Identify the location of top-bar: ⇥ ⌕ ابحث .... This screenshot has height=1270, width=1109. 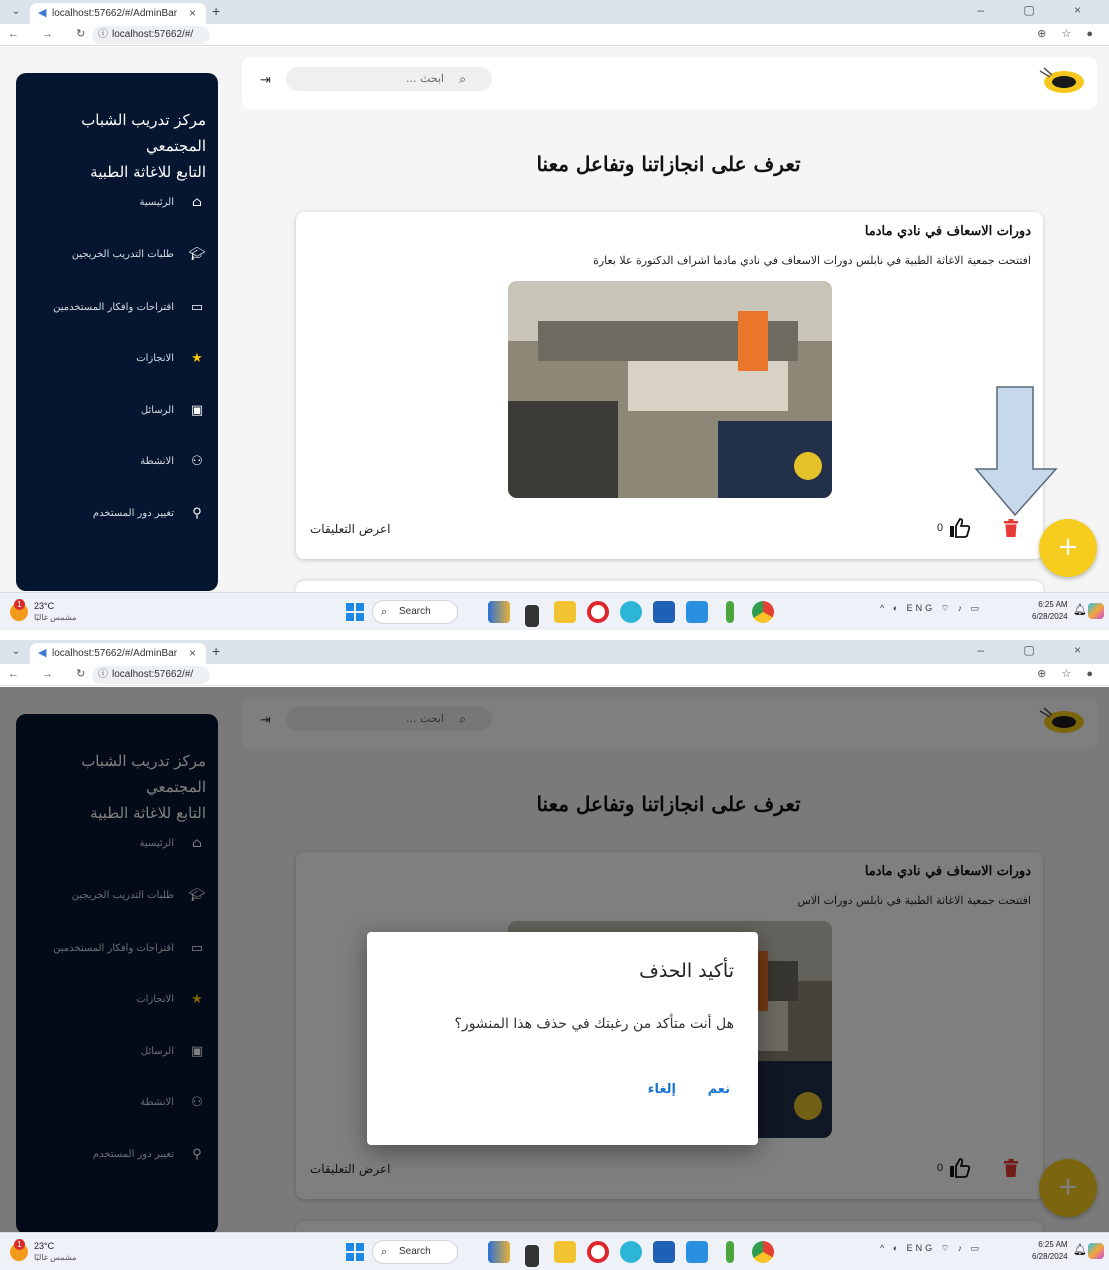
(669, 83).